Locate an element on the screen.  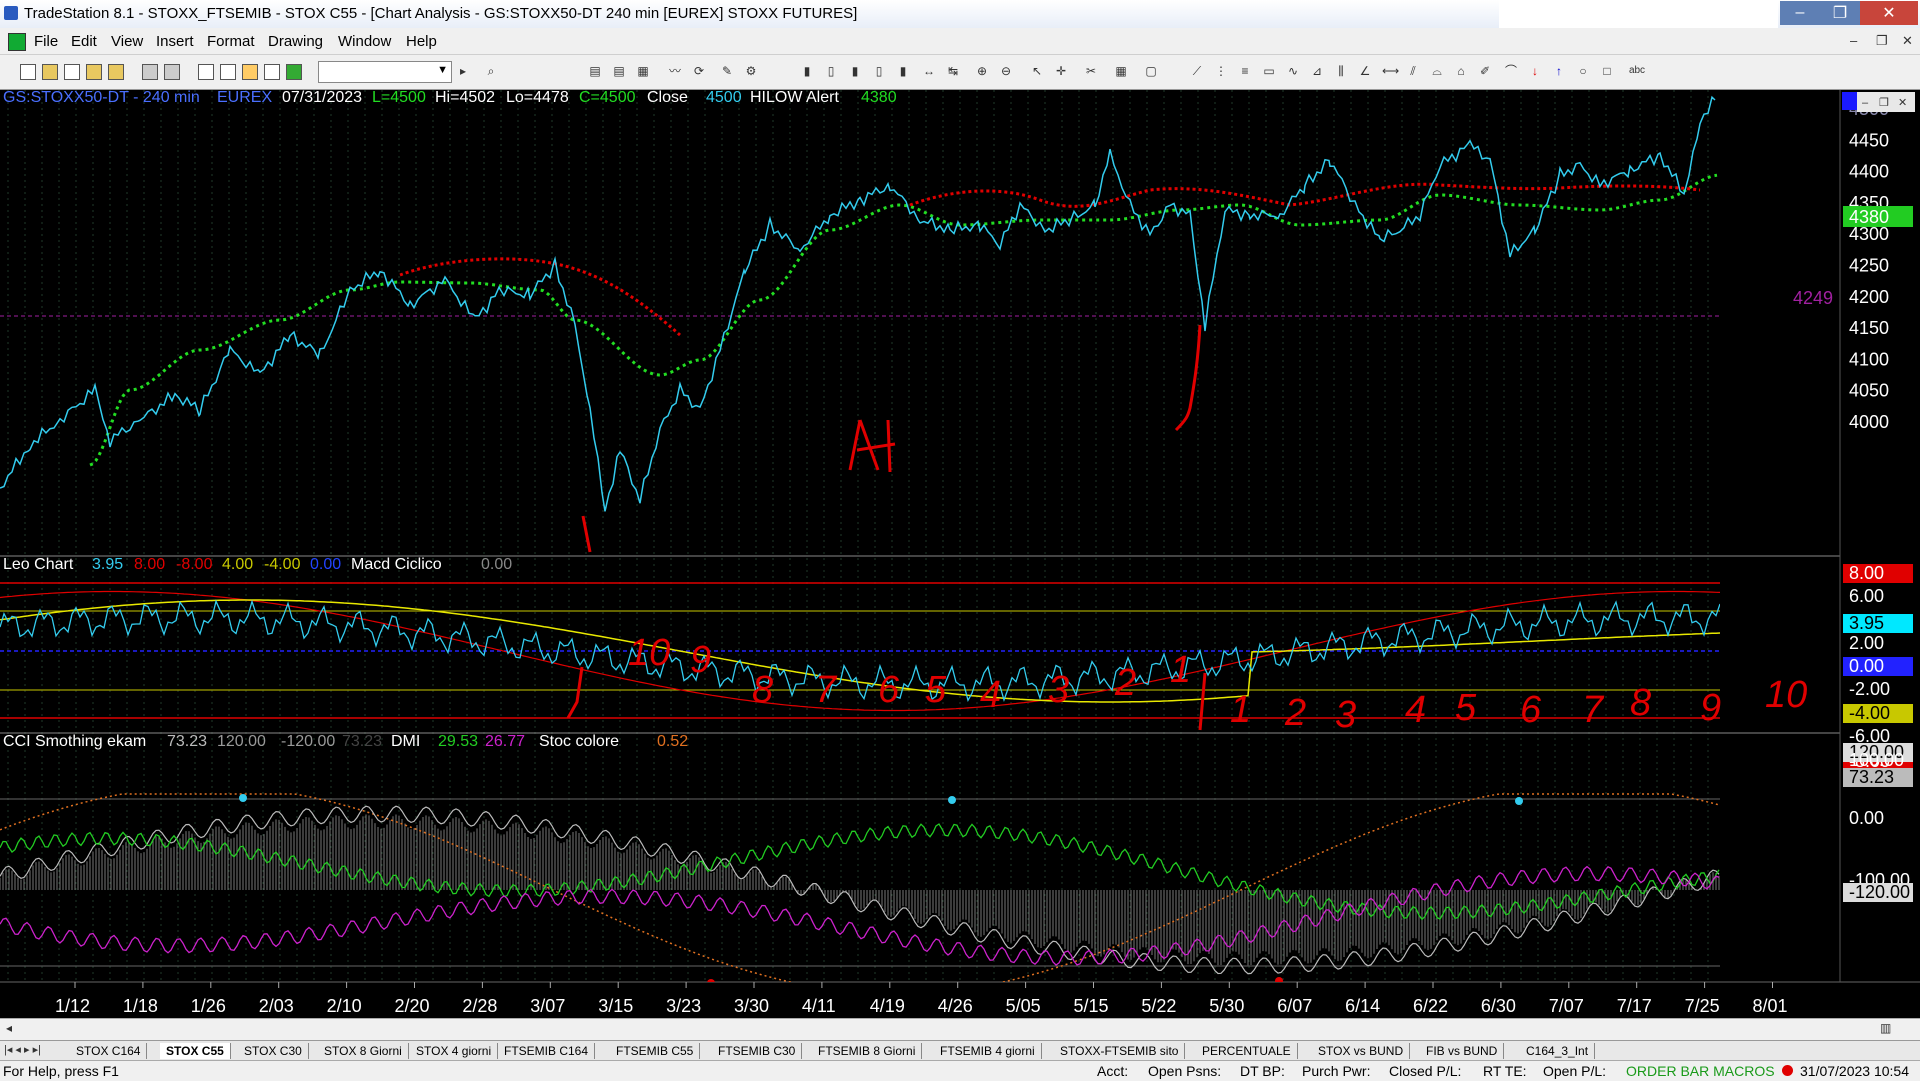
curve-icon: ⌒ is located at coordinates (1511, 71).